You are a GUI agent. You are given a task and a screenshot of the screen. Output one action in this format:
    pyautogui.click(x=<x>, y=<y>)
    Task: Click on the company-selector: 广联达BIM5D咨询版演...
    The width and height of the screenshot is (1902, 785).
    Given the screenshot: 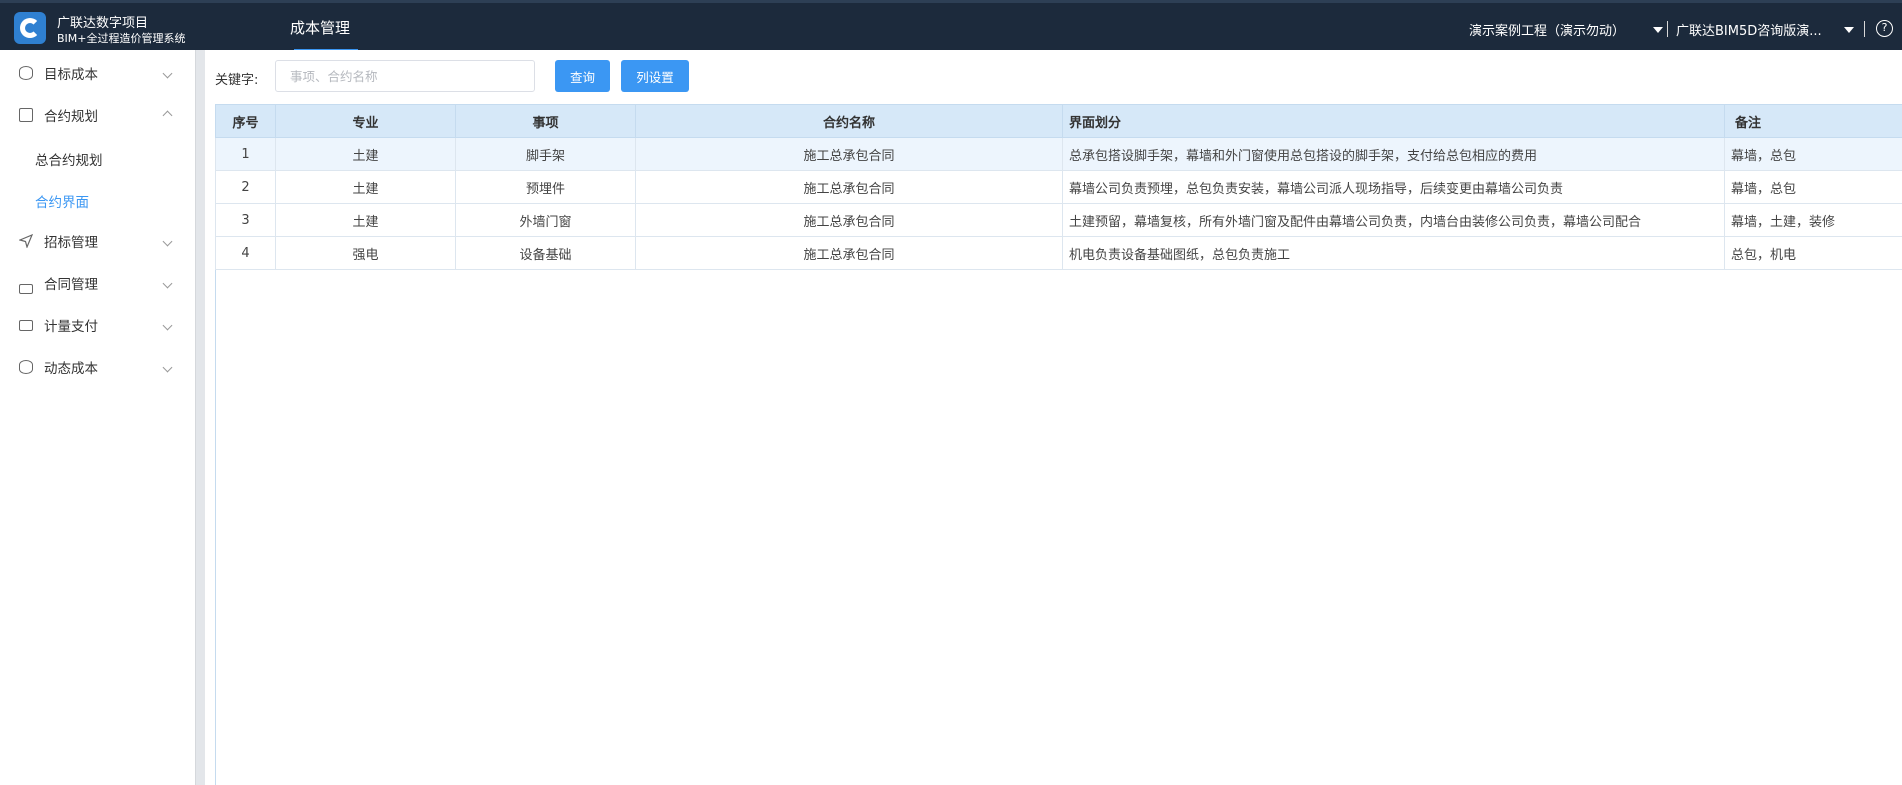 What is the action you would take?
    pyautogui.click(x=1749, y=29)
    